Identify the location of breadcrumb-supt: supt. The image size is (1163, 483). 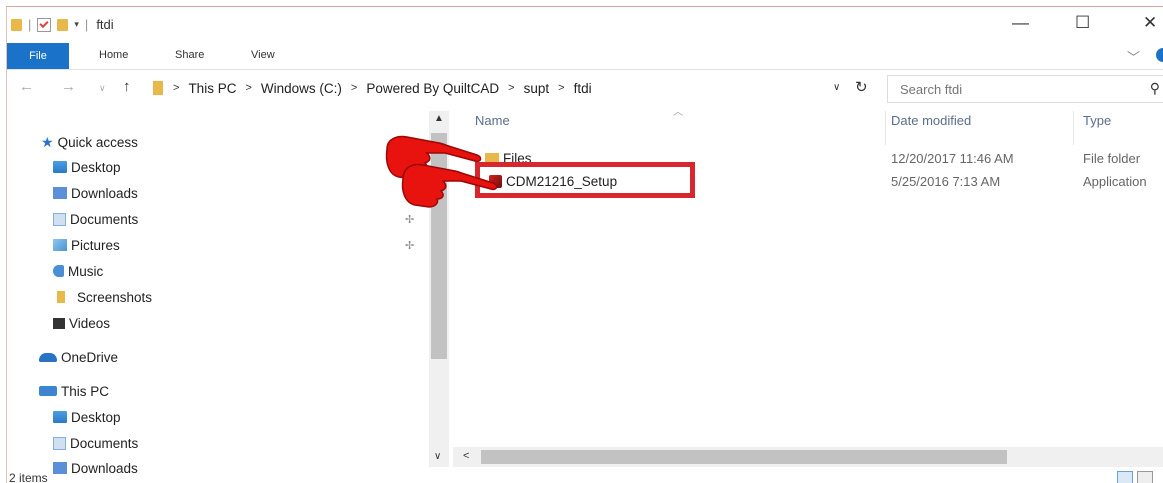
(537, 88).